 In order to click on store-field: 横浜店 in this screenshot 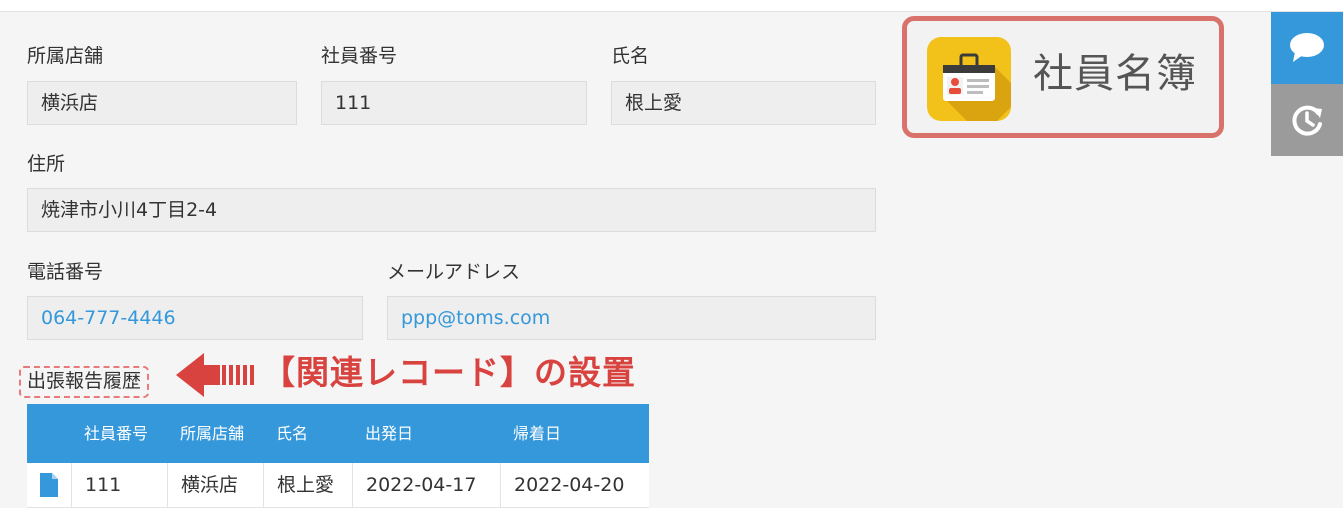, I will do `click(162, 103)`.